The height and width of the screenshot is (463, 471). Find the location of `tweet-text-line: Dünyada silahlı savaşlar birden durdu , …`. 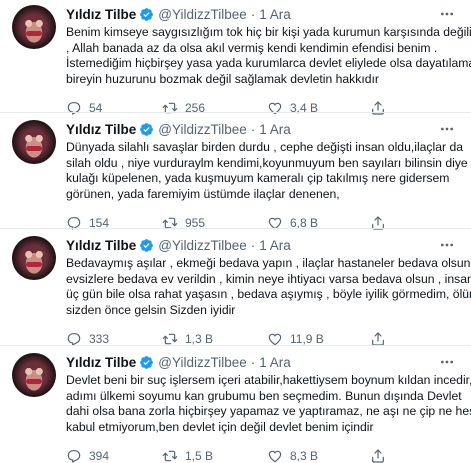

tweet-text-line: Dünyada silahlı savaşlar birden durdu , … is located at coordinates (265, 147).